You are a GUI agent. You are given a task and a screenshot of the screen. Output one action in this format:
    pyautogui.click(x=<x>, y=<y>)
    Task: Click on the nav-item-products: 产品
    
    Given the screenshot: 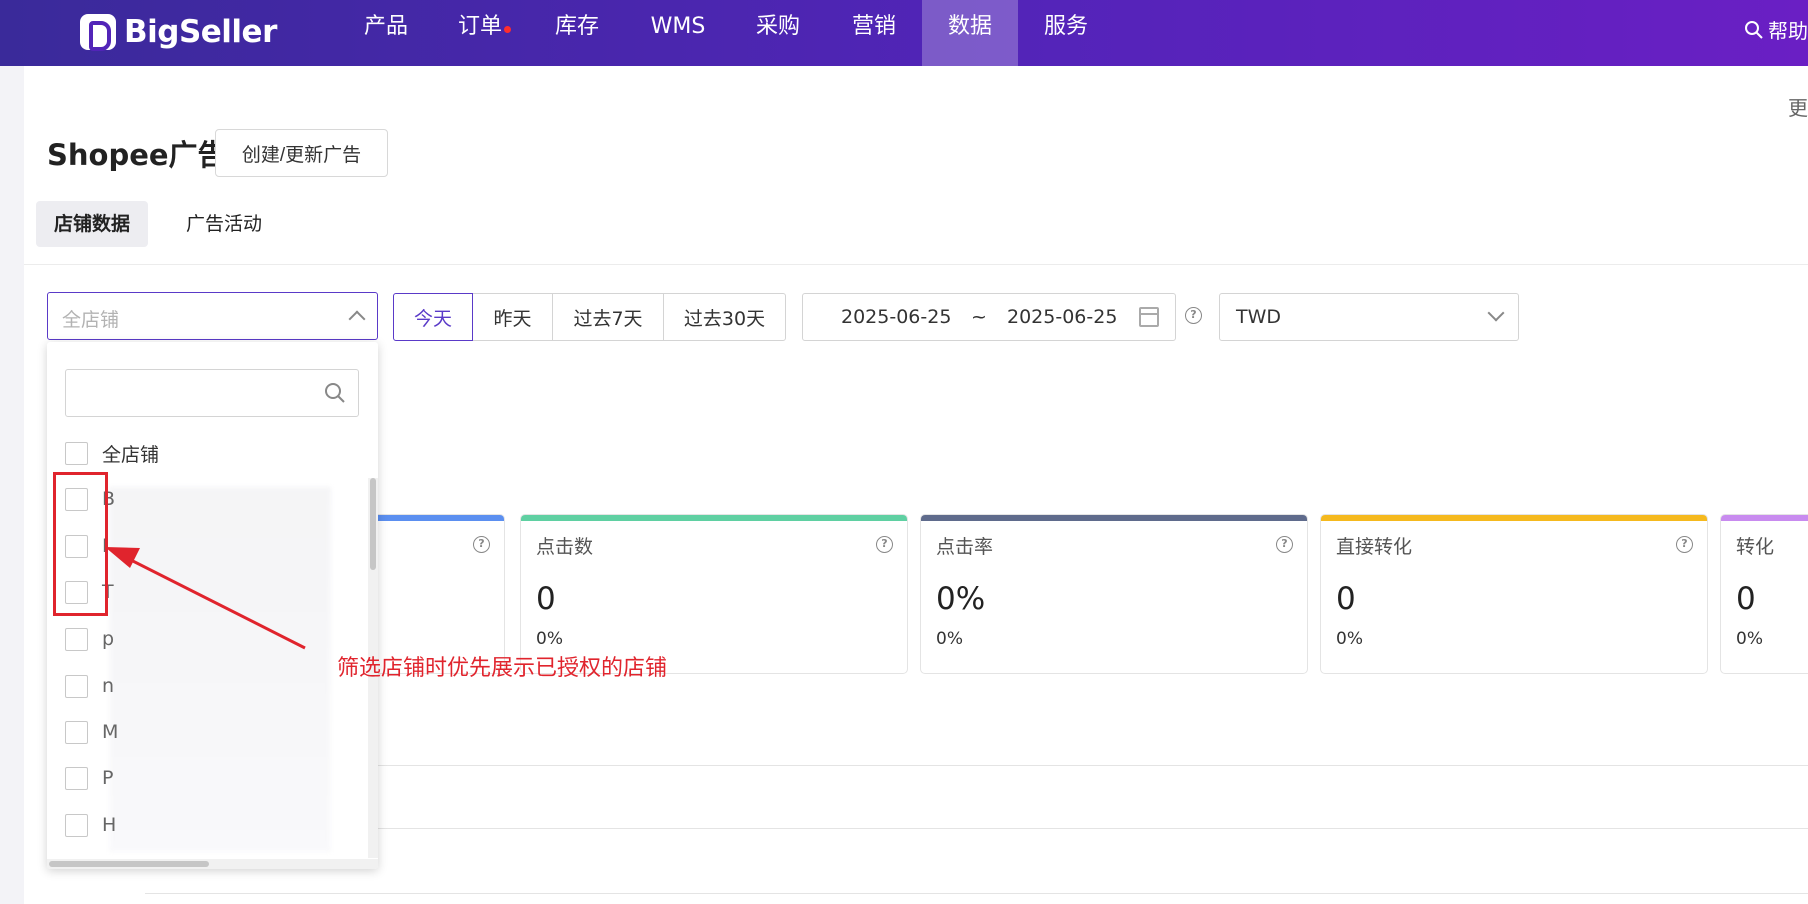 What is the action you would take?
    pyautogui.click(x=386, y=33)
    